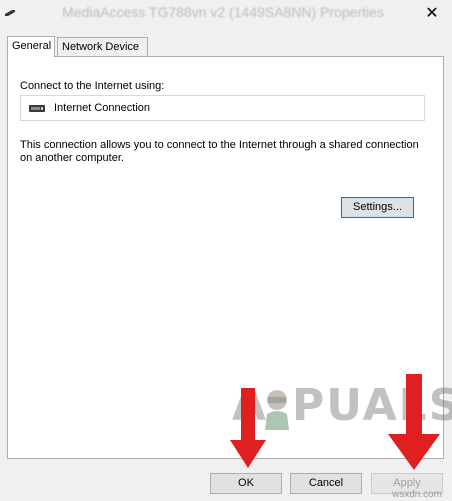 This screenshot has width=452, height=501. What do you see at coordinates (31, 46) in the screenshot?
I see `tab-general: General` at bounding box center [31, 46].